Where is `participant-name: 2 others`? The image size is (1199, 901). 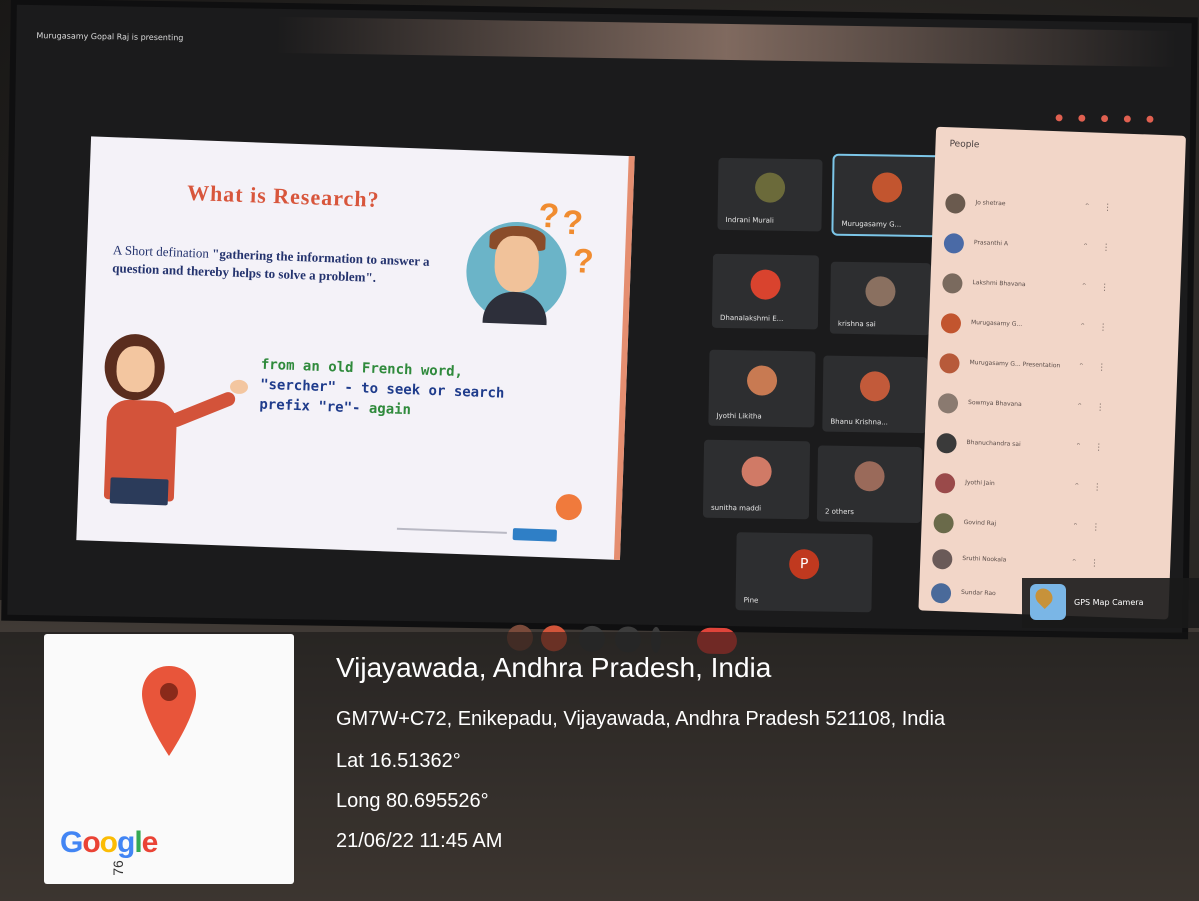 participant-name: 2 others is located at coordinates (839, 512).